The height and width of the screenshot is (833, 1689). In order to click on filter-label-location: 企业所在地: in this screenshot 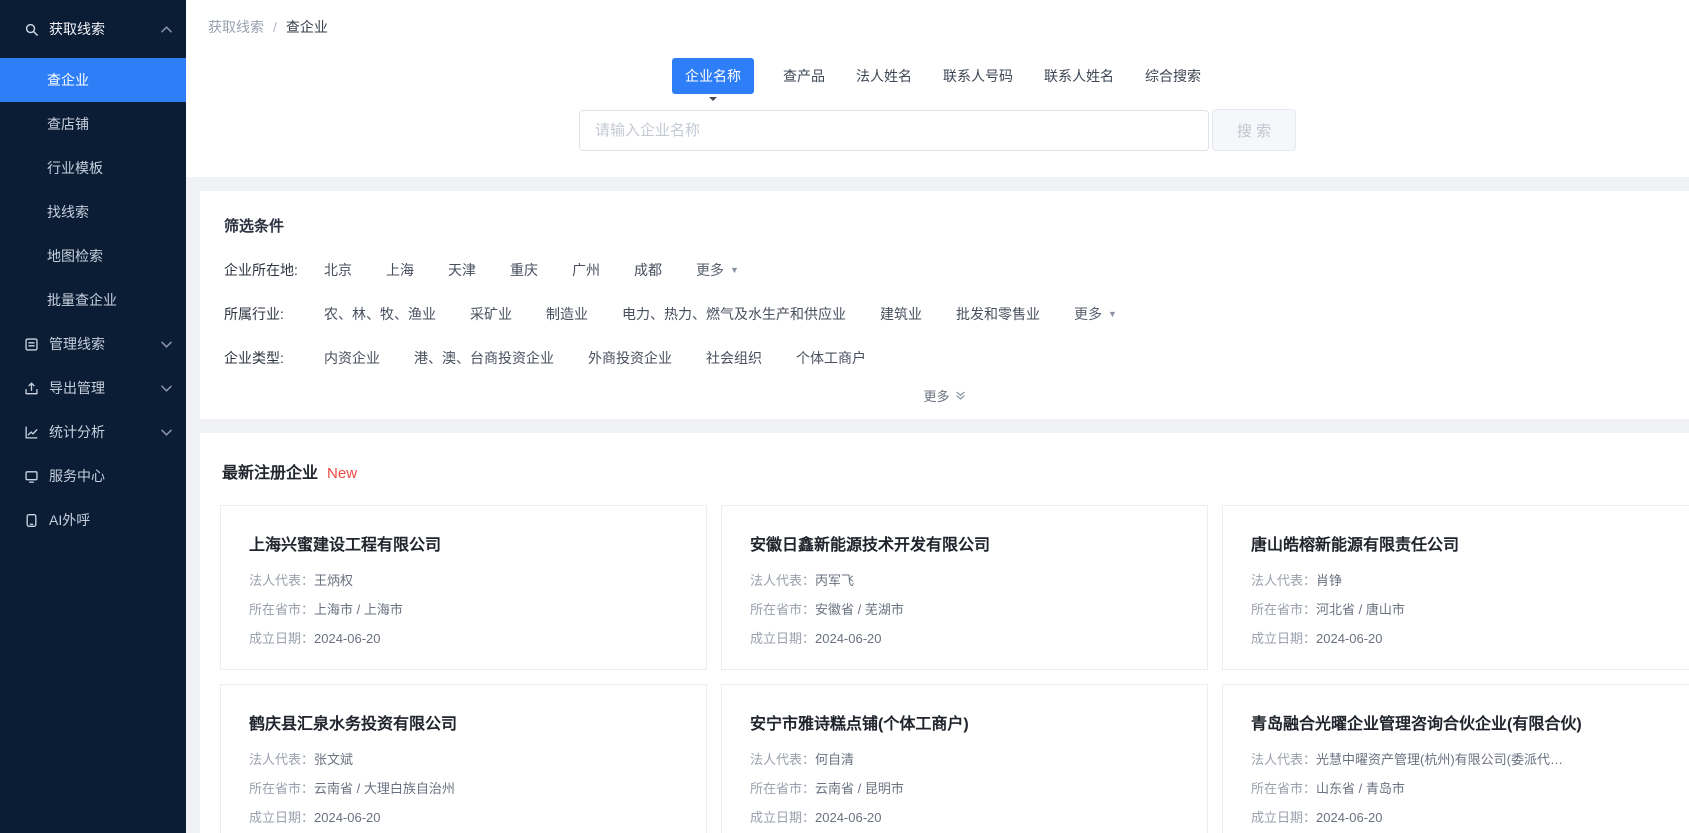, I will do `click(261, 270)`.